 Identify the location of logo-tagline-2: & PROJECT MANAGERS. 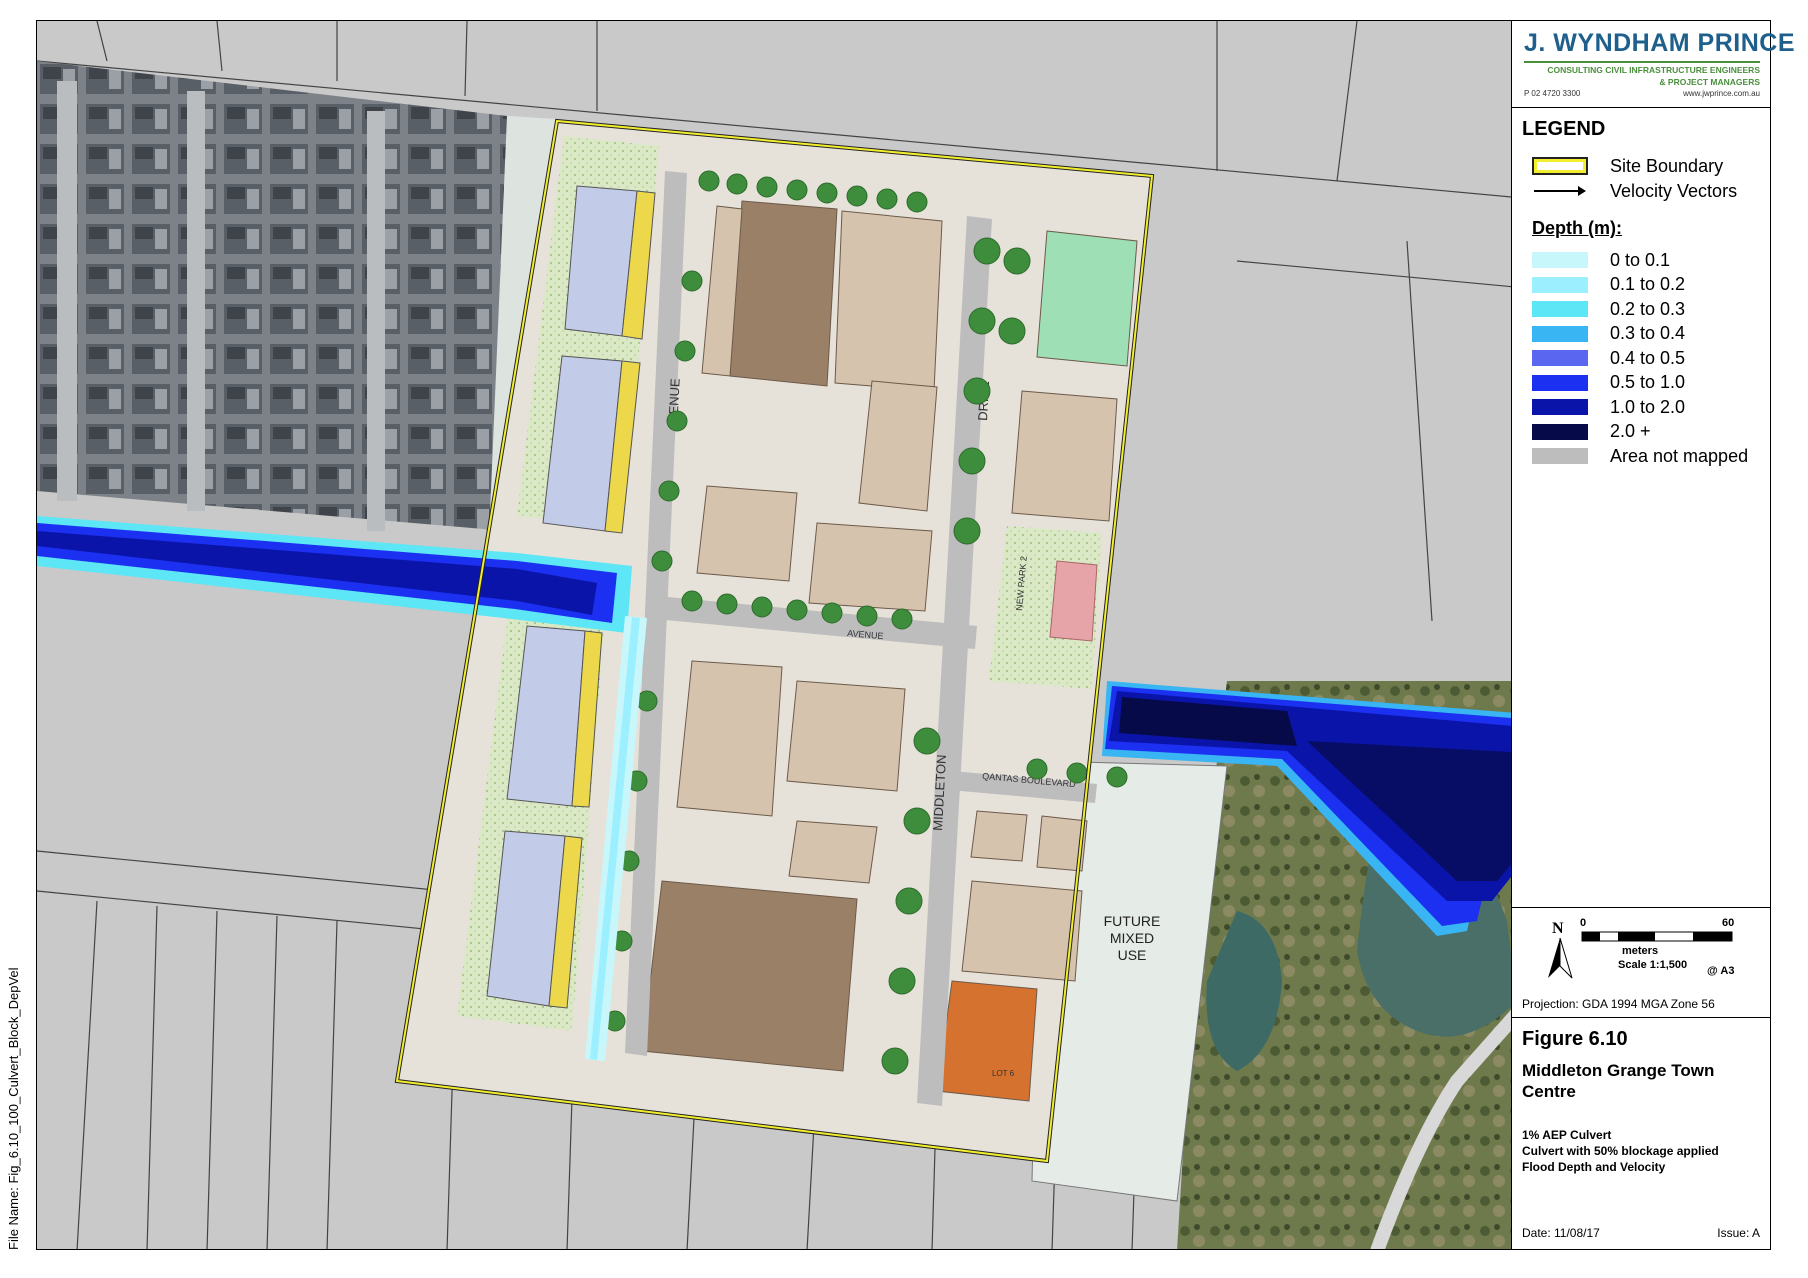
(1709, 82).